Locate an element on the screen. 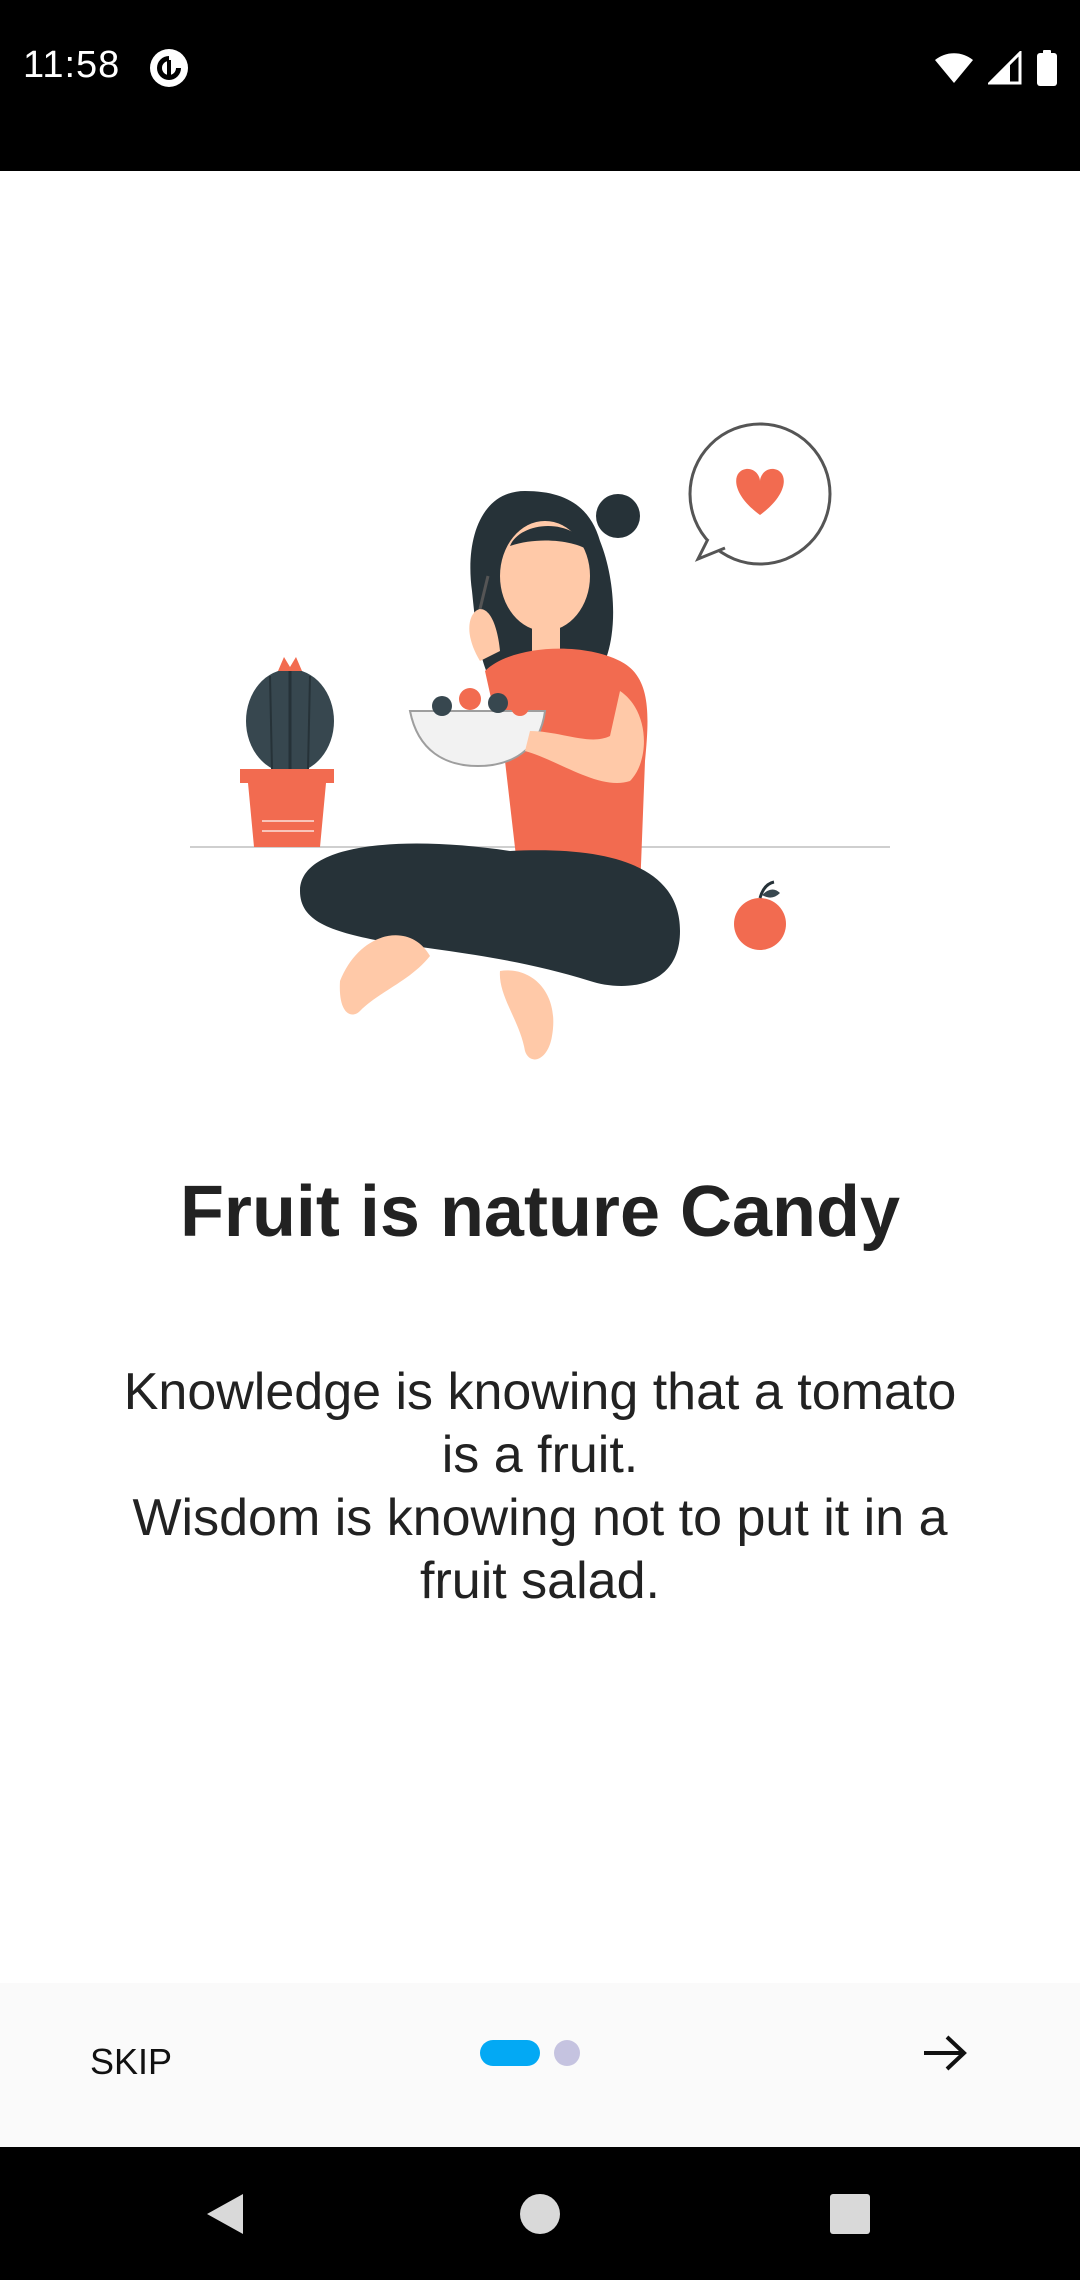 The height and width of the screenshot is (2280, 1080). recents-square-icon is located at coordinates (850, 2213).